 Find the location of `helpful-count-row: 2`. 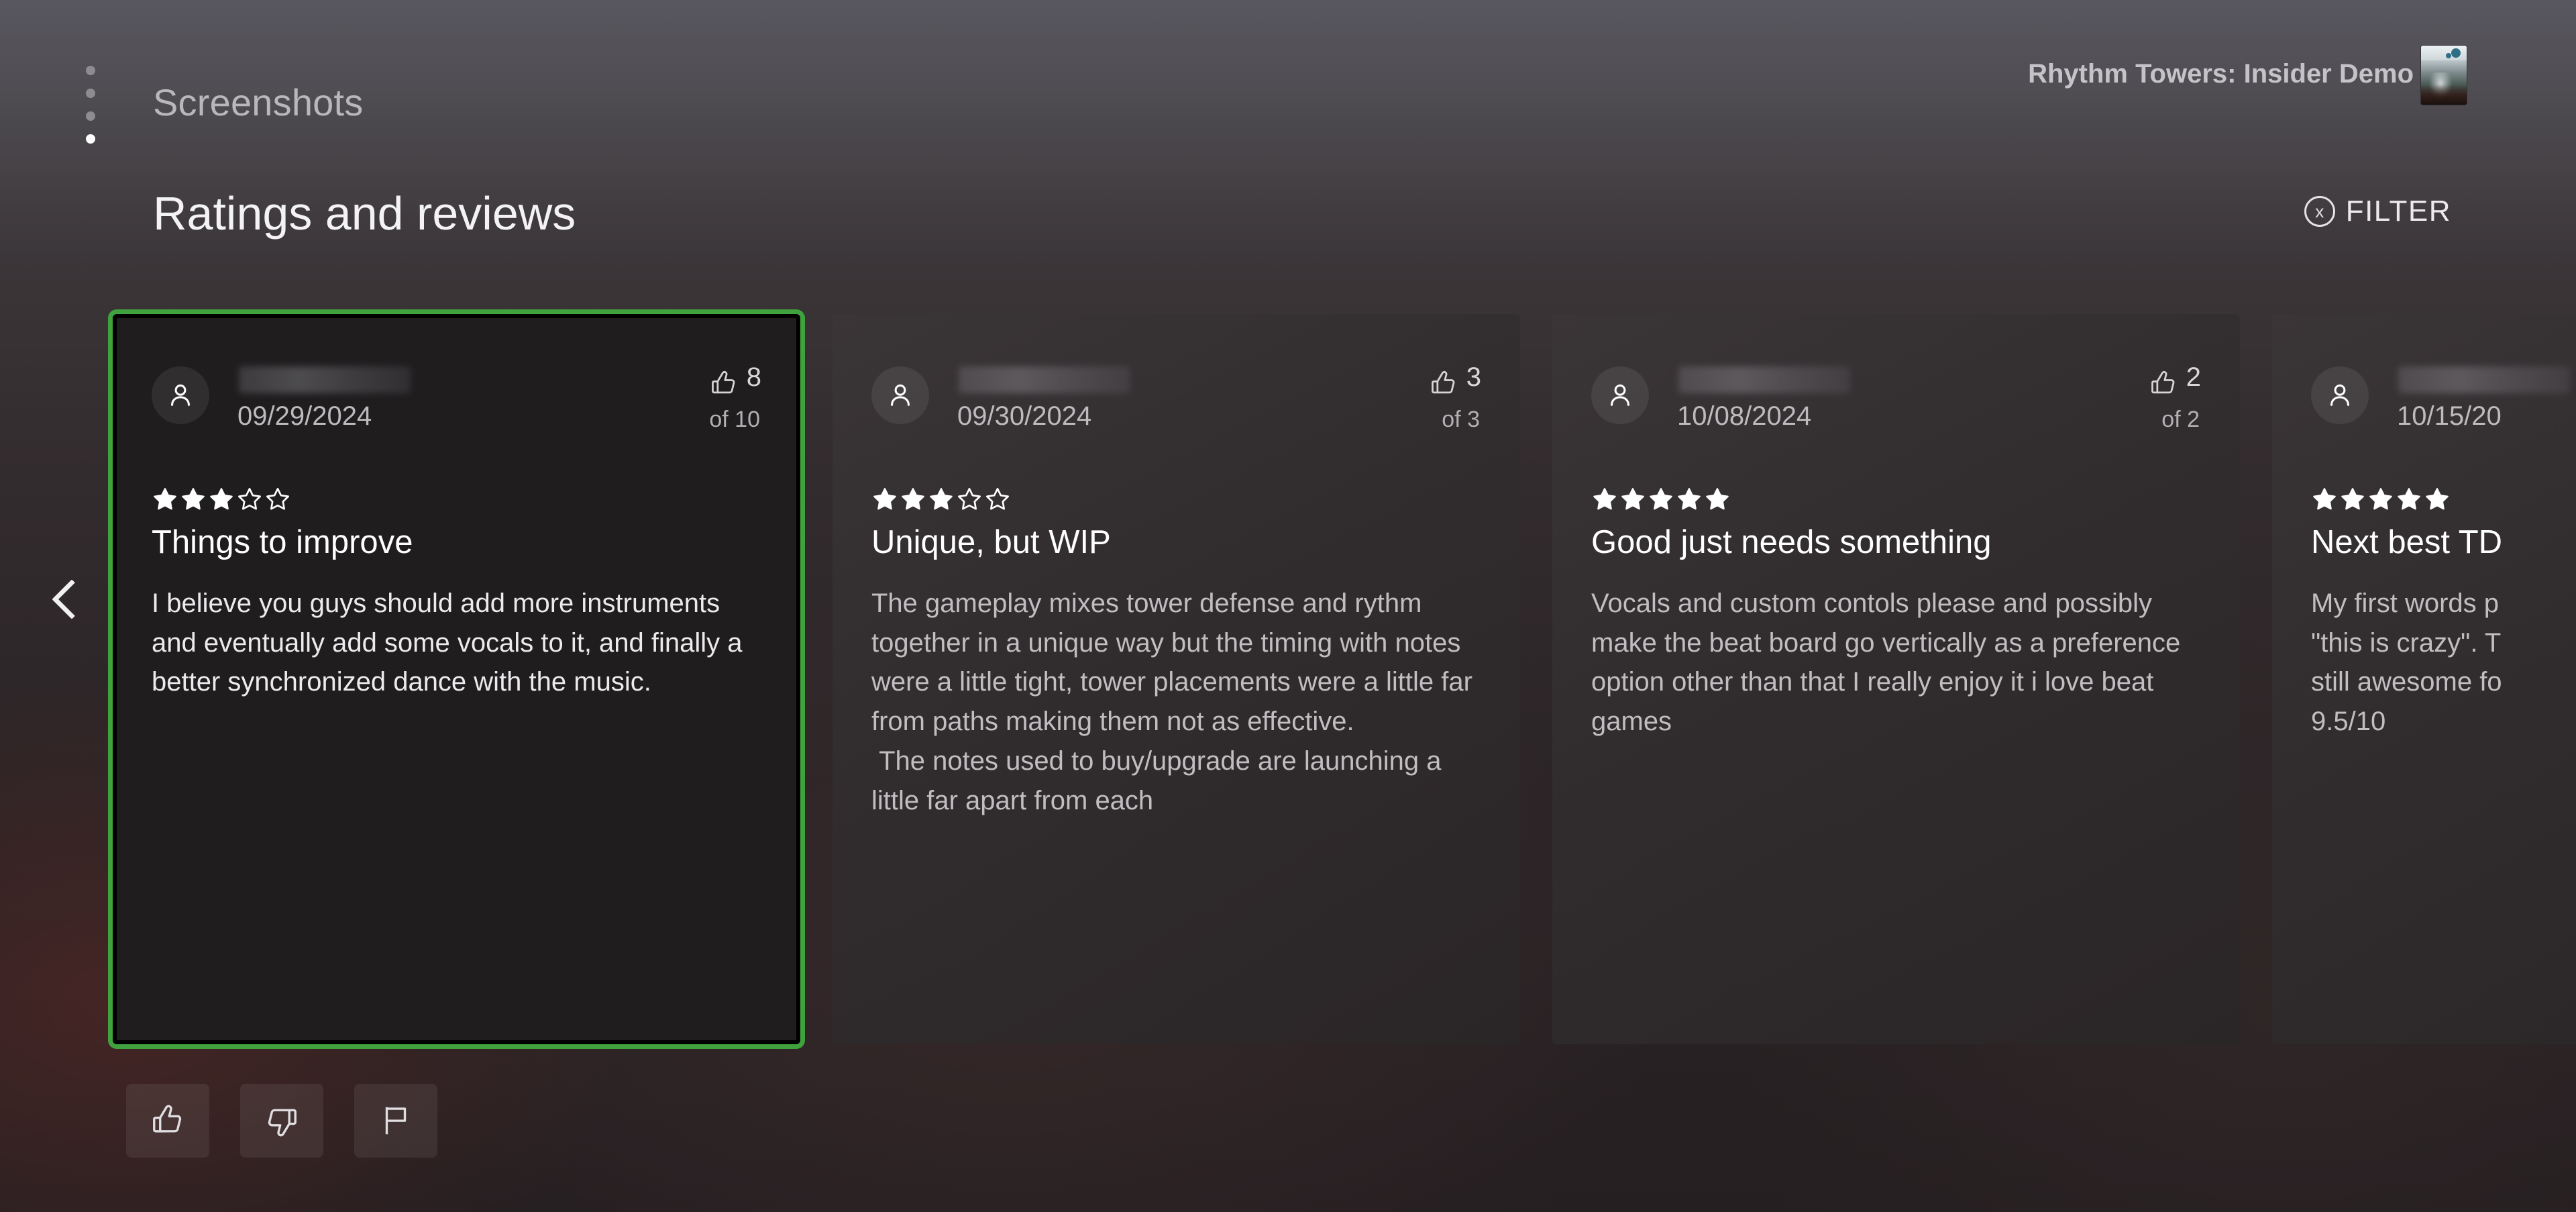

helpful-count-row: 2 is located at coordinates (2175, 381).